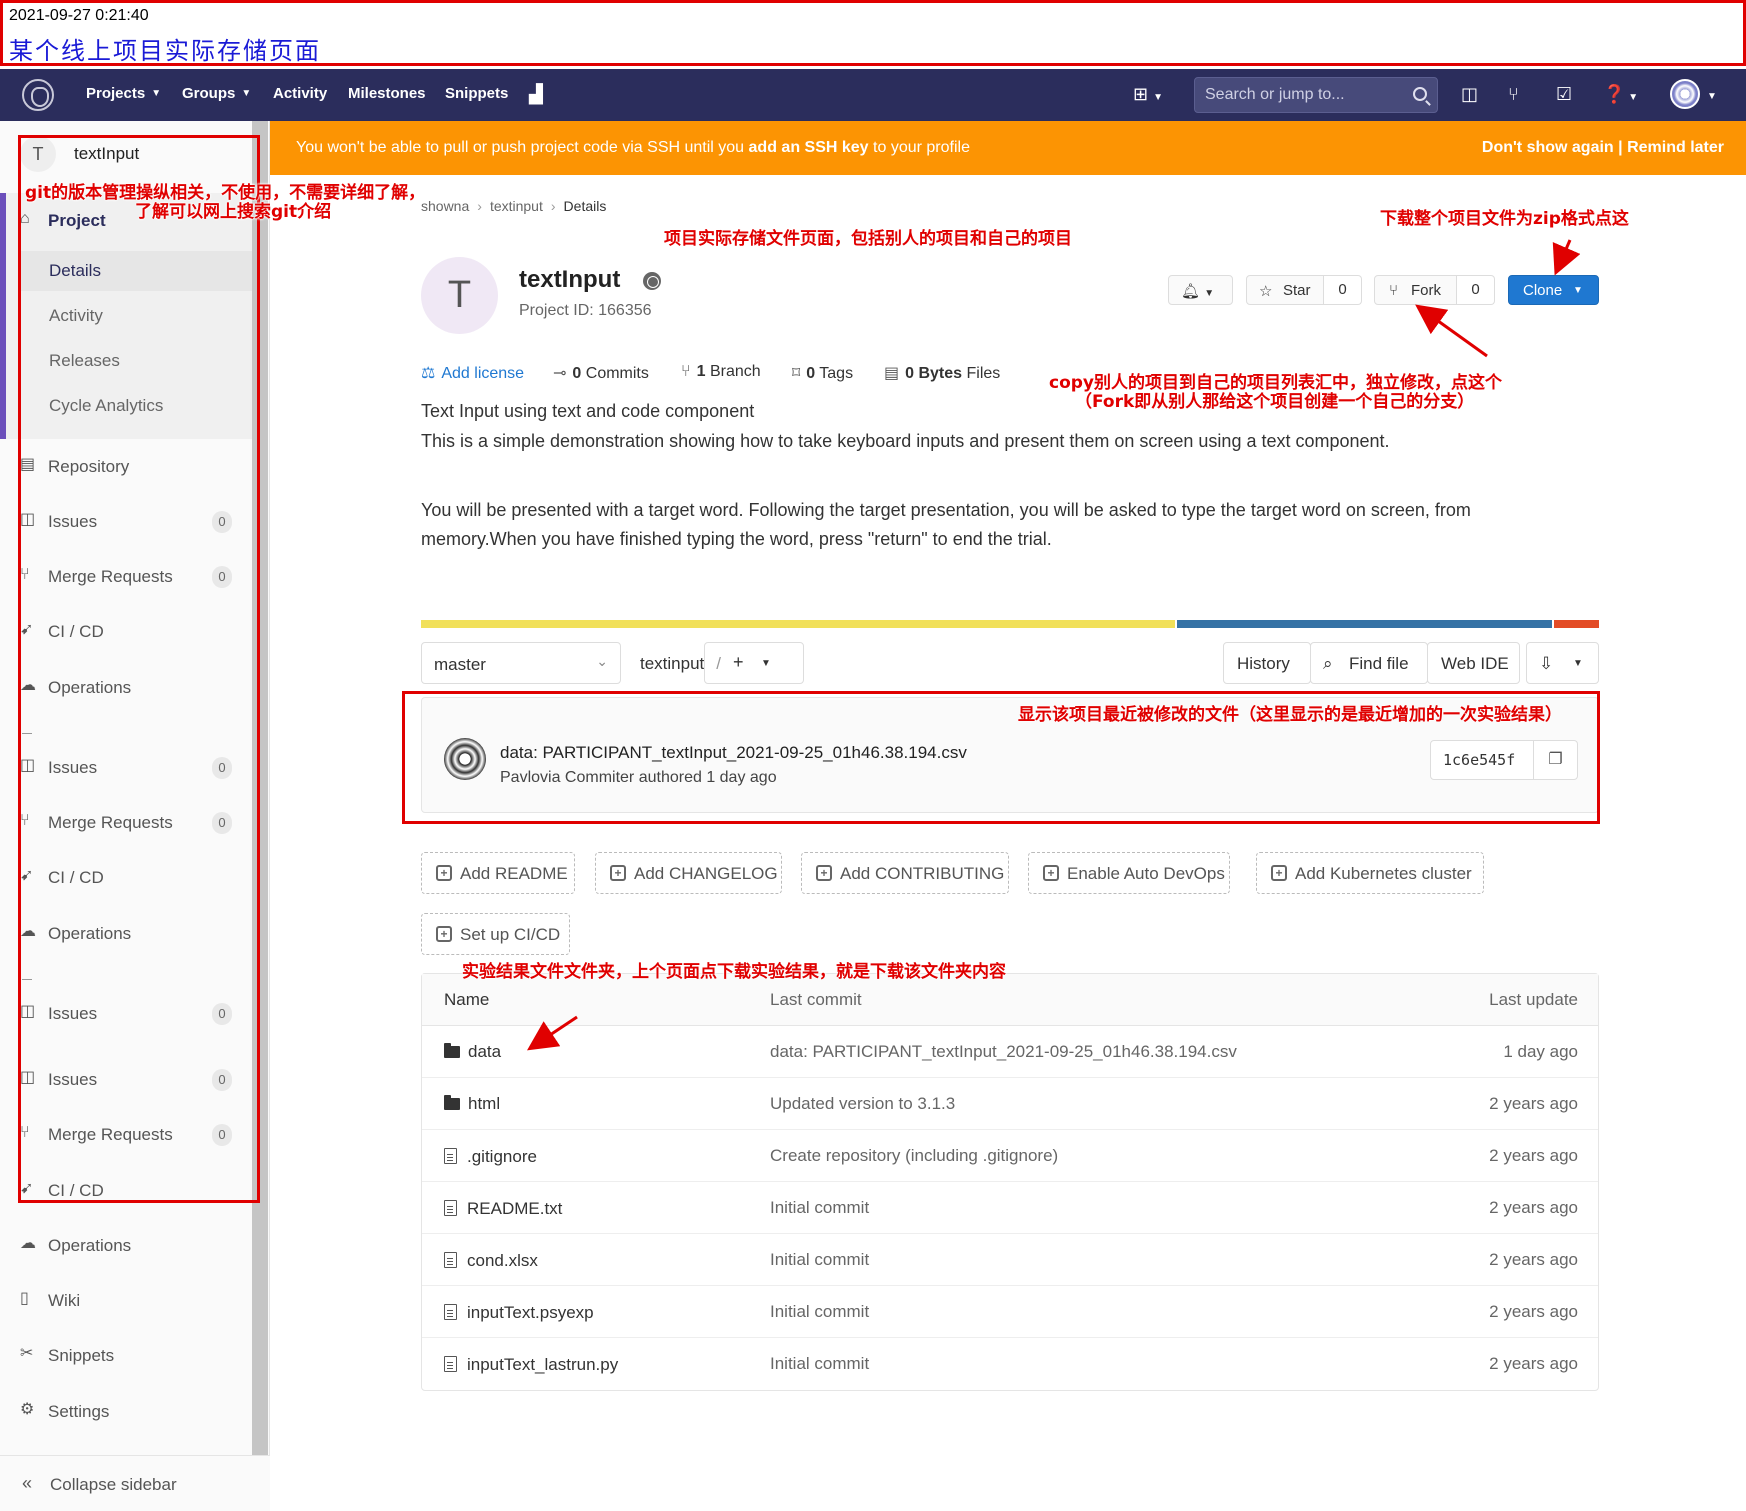  Describe the element at coordinates (135, 1483) in the screenshot. I see `collapse-sidebar-button: « Collapse sidebar` at that location.